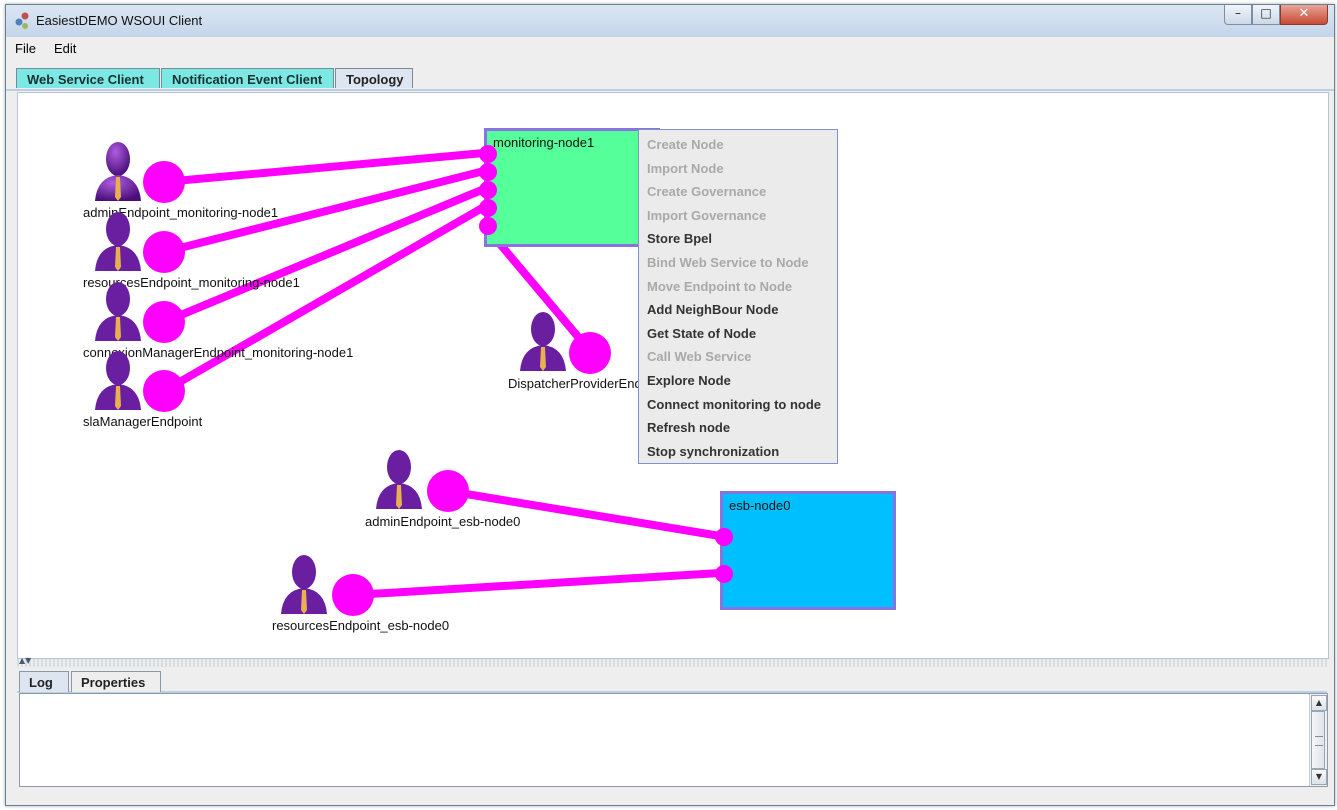  I want to click on maximize-icon: □, so click(1266, 13).